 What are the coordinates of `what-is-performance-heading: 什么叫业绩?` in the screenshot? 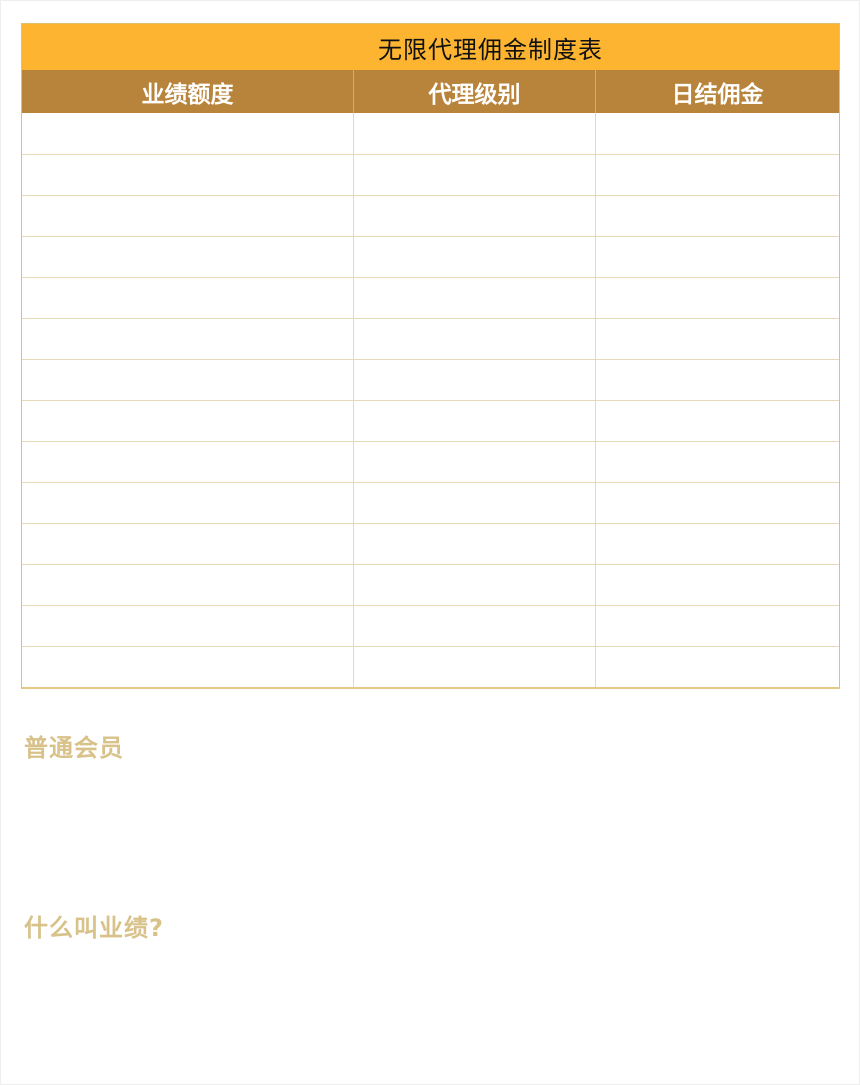 It's located at (94, 928).